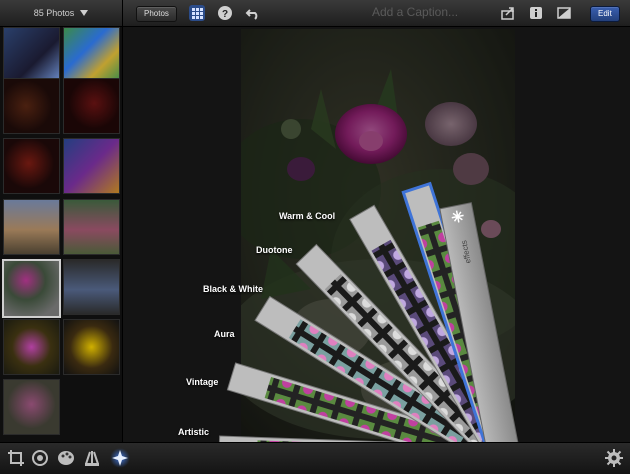 This screenshot has height=474, width=630. Describe the element at coordinates (120, 458) in the screenshot. I see `effects-icon` at that location.